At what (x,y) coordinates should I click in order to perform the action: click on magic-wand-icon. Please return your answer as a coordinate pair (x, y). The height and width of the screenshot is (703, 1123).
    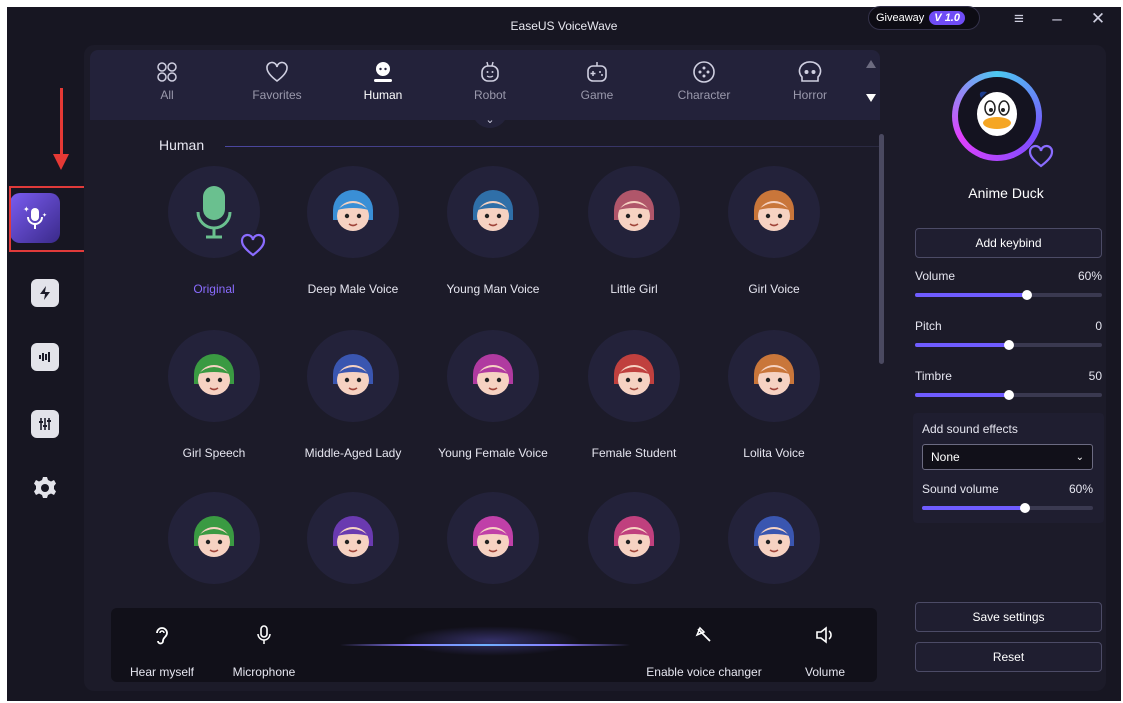
    Looking at the image, I should click on (703, 634).